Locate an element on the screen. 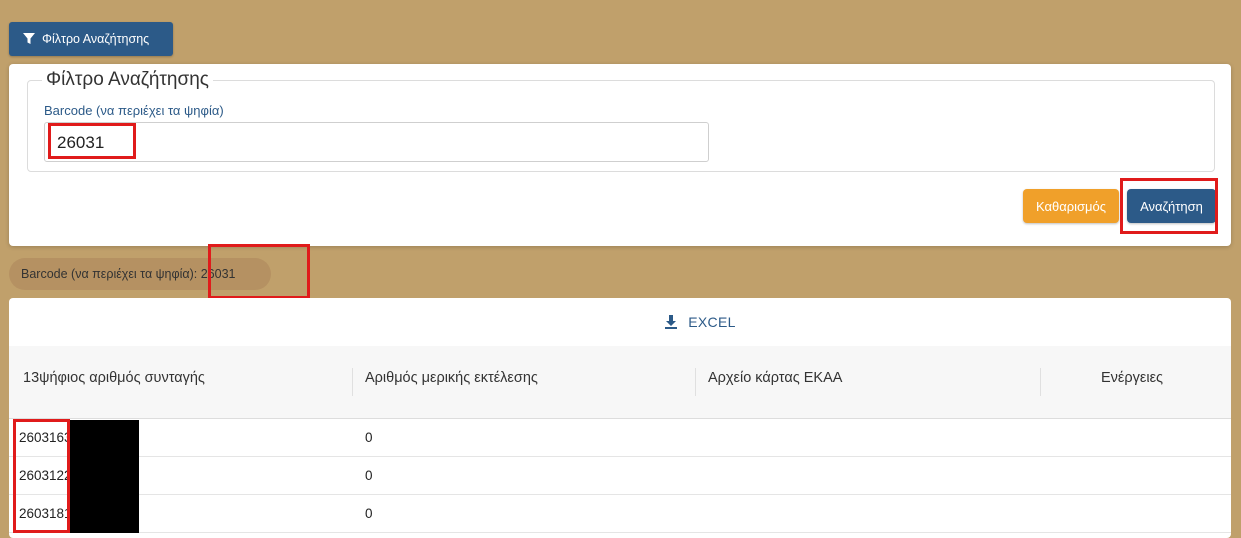  table-row: 2603122 0 is located at coordinates (620, 475).